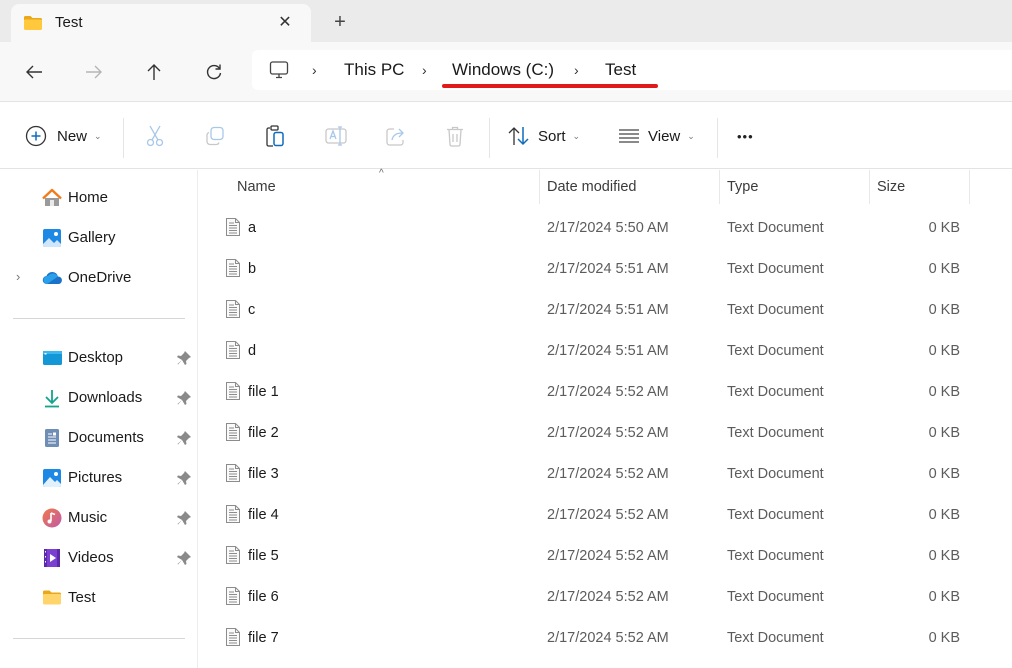 Image resolution: width=1012 pixels, height=668 pixels. What do you see at coordinates (969, 187) in the screenshot?
I see `column-divider` at bounding box center [969, 187].